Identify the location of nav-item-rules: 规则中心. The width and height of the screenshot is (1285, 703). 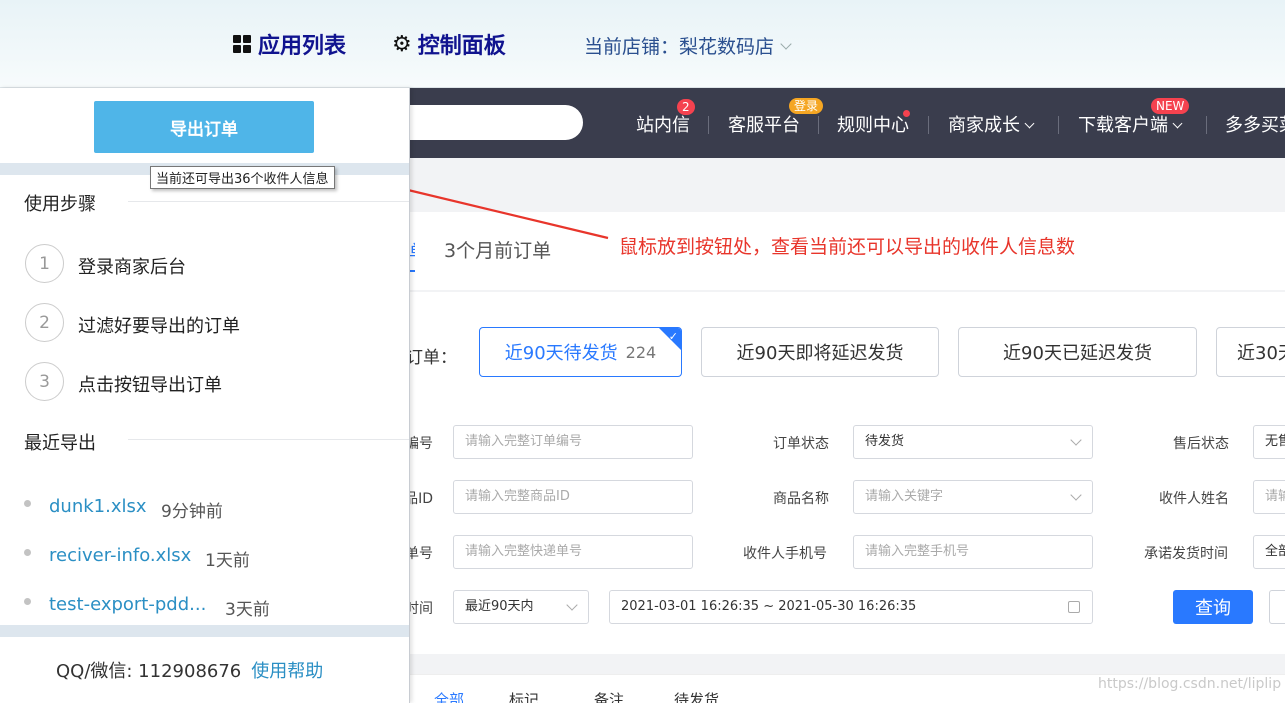
(873, 124).